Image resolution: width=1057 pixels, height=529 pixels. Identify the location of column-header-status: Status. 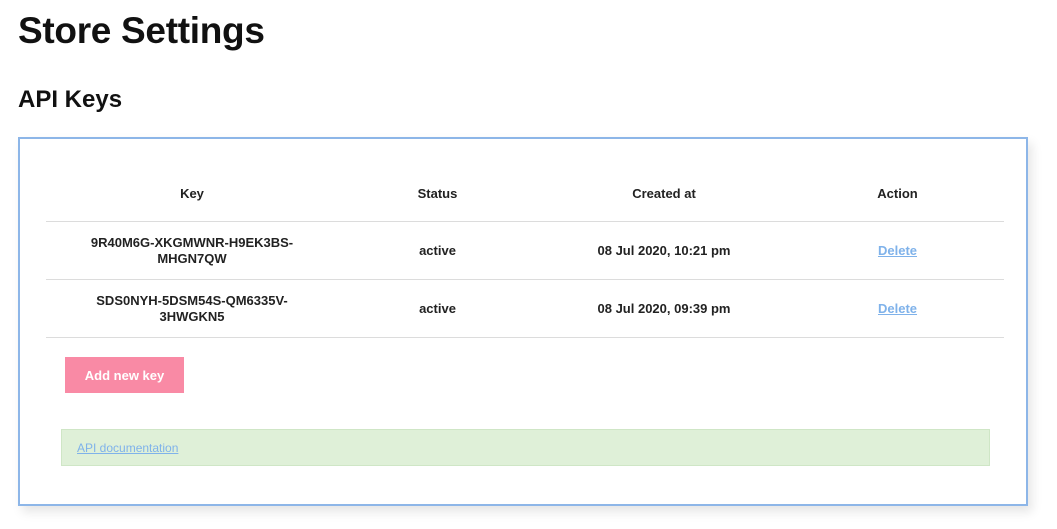
(437, 193).